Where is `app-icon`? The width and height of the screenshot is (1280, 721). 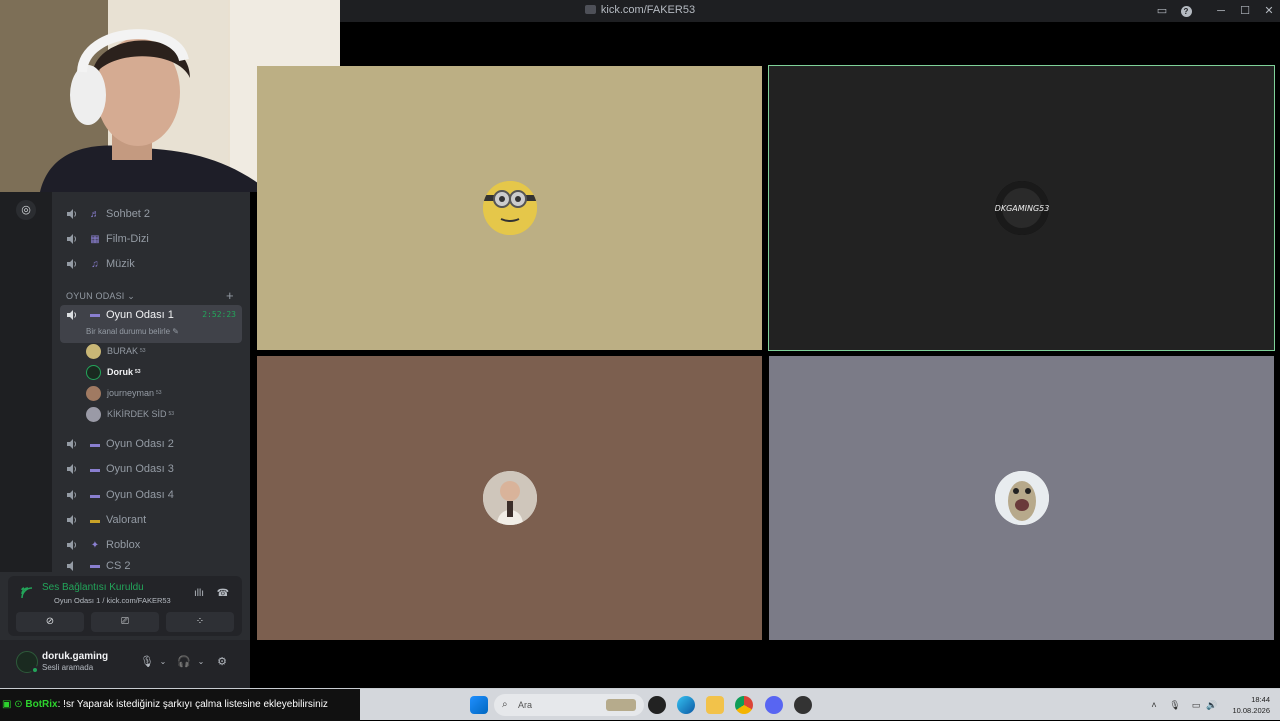
app-icon is located at coordinates (803, 705).